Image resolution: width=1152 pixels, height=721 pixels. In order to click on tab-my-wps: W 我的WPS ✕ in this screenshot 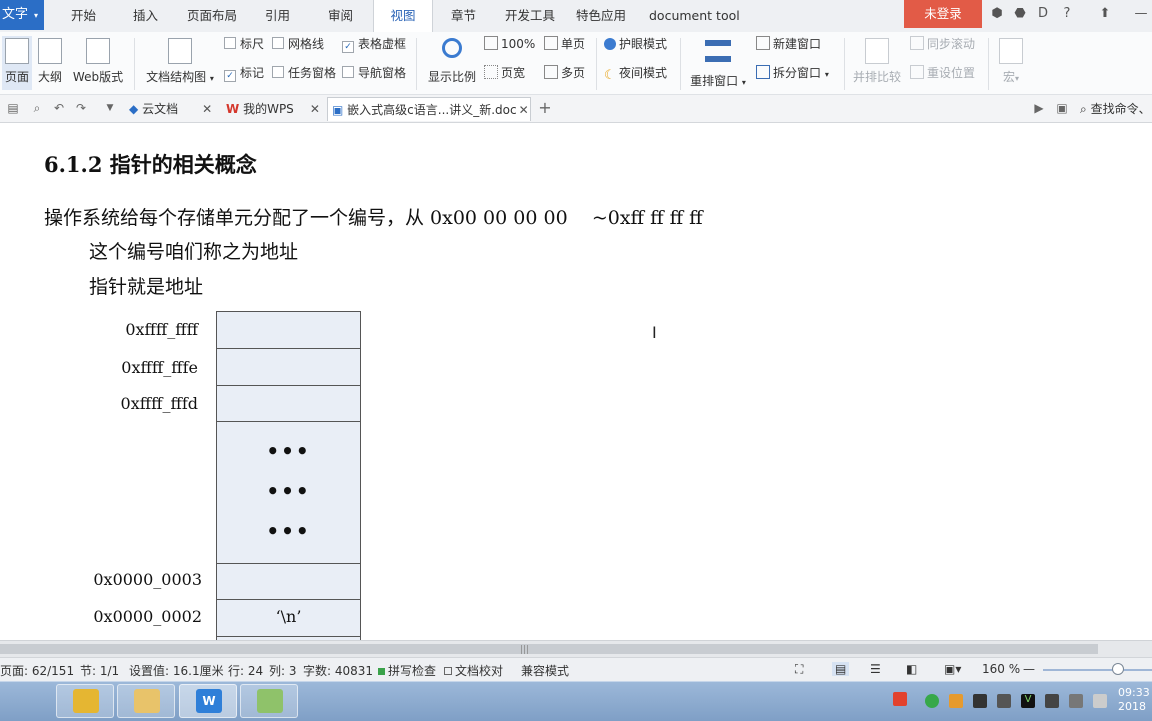, I will do `click(275, 109)`.